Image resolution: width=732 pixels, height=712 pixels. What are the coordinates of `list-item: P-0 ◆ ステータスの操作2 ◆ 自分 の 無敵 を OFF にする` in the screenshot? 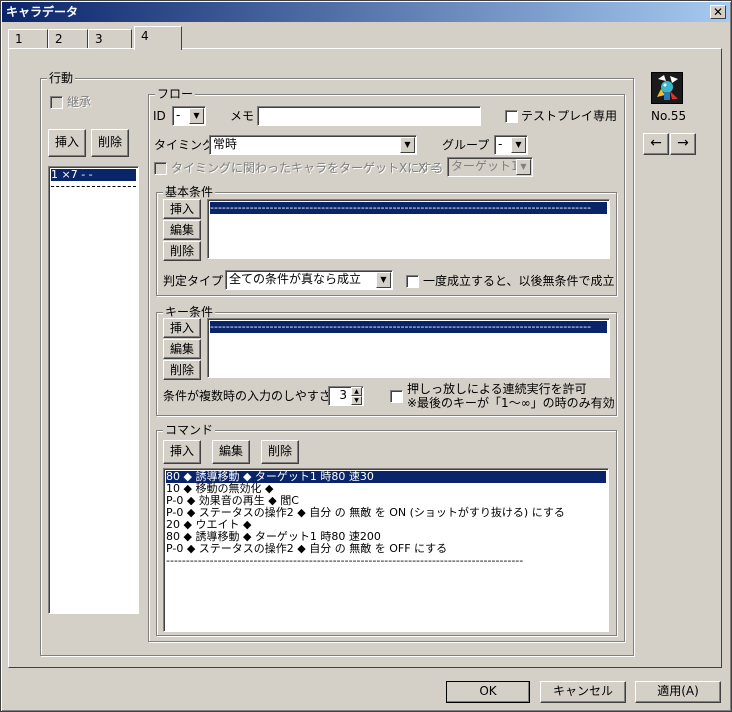 It's located at (386, 549).